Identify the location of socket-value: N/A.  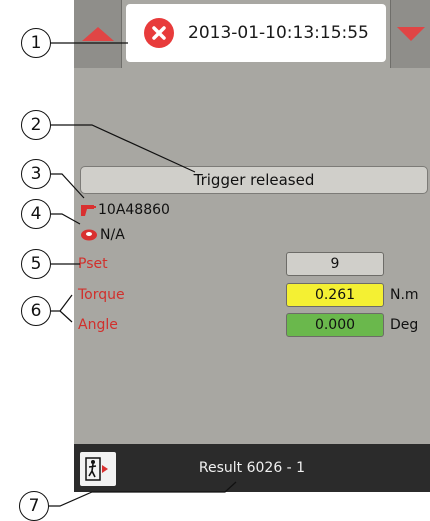
(112, 235).